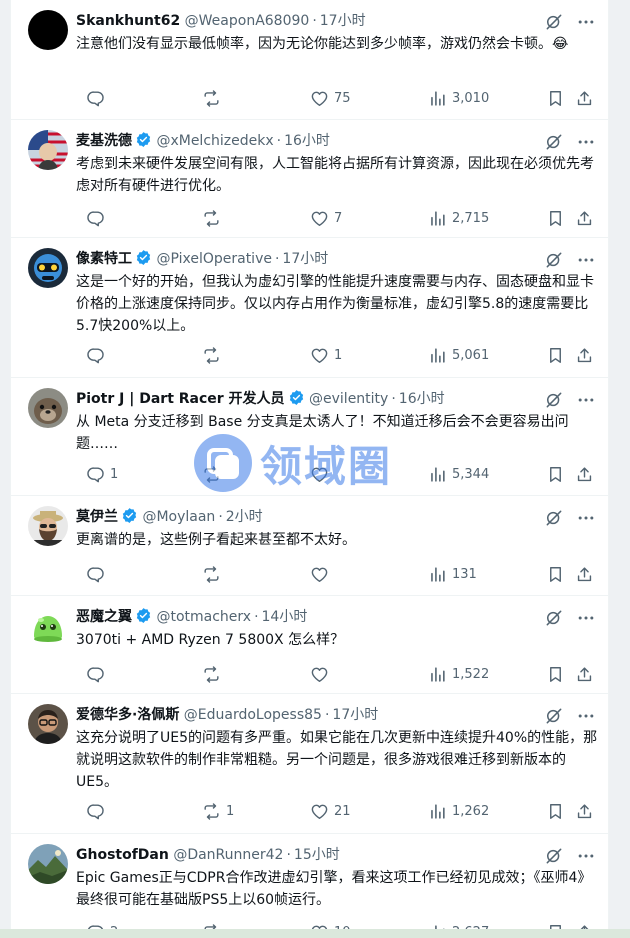  Describe the element at coordinates (203, 617) in the screenshot. I see `user-handle: @totmacherx` at that location.